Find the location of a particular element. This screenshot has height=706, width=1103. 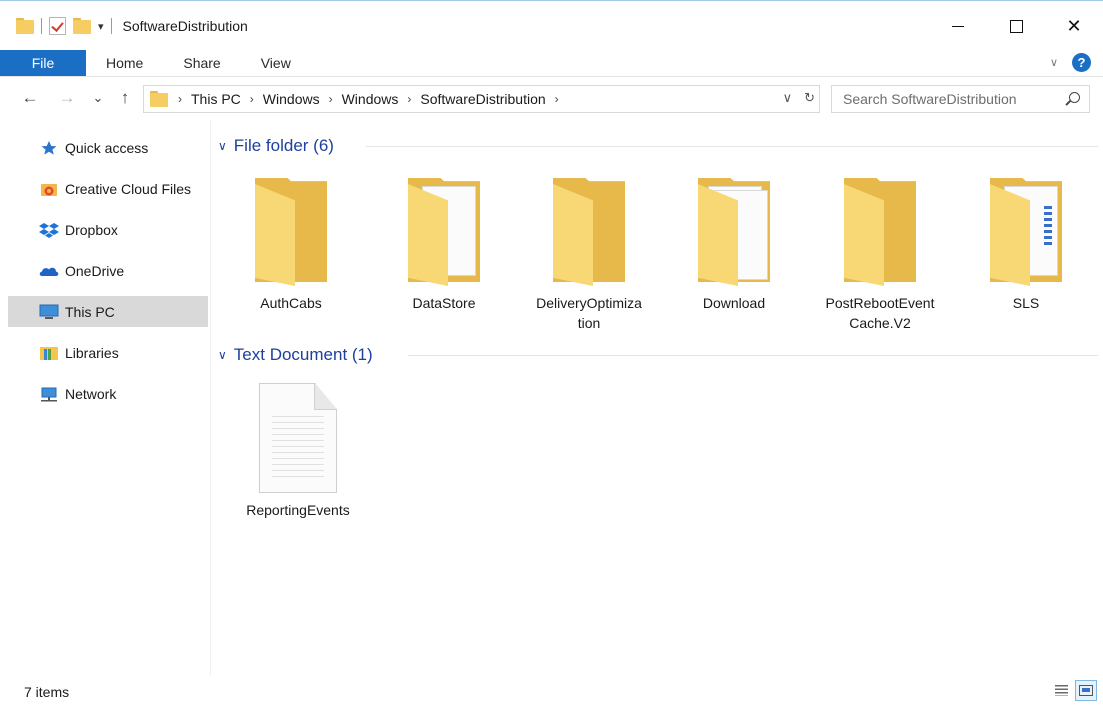

sidebar-item-network: Network is located at coordinates (108, 393).